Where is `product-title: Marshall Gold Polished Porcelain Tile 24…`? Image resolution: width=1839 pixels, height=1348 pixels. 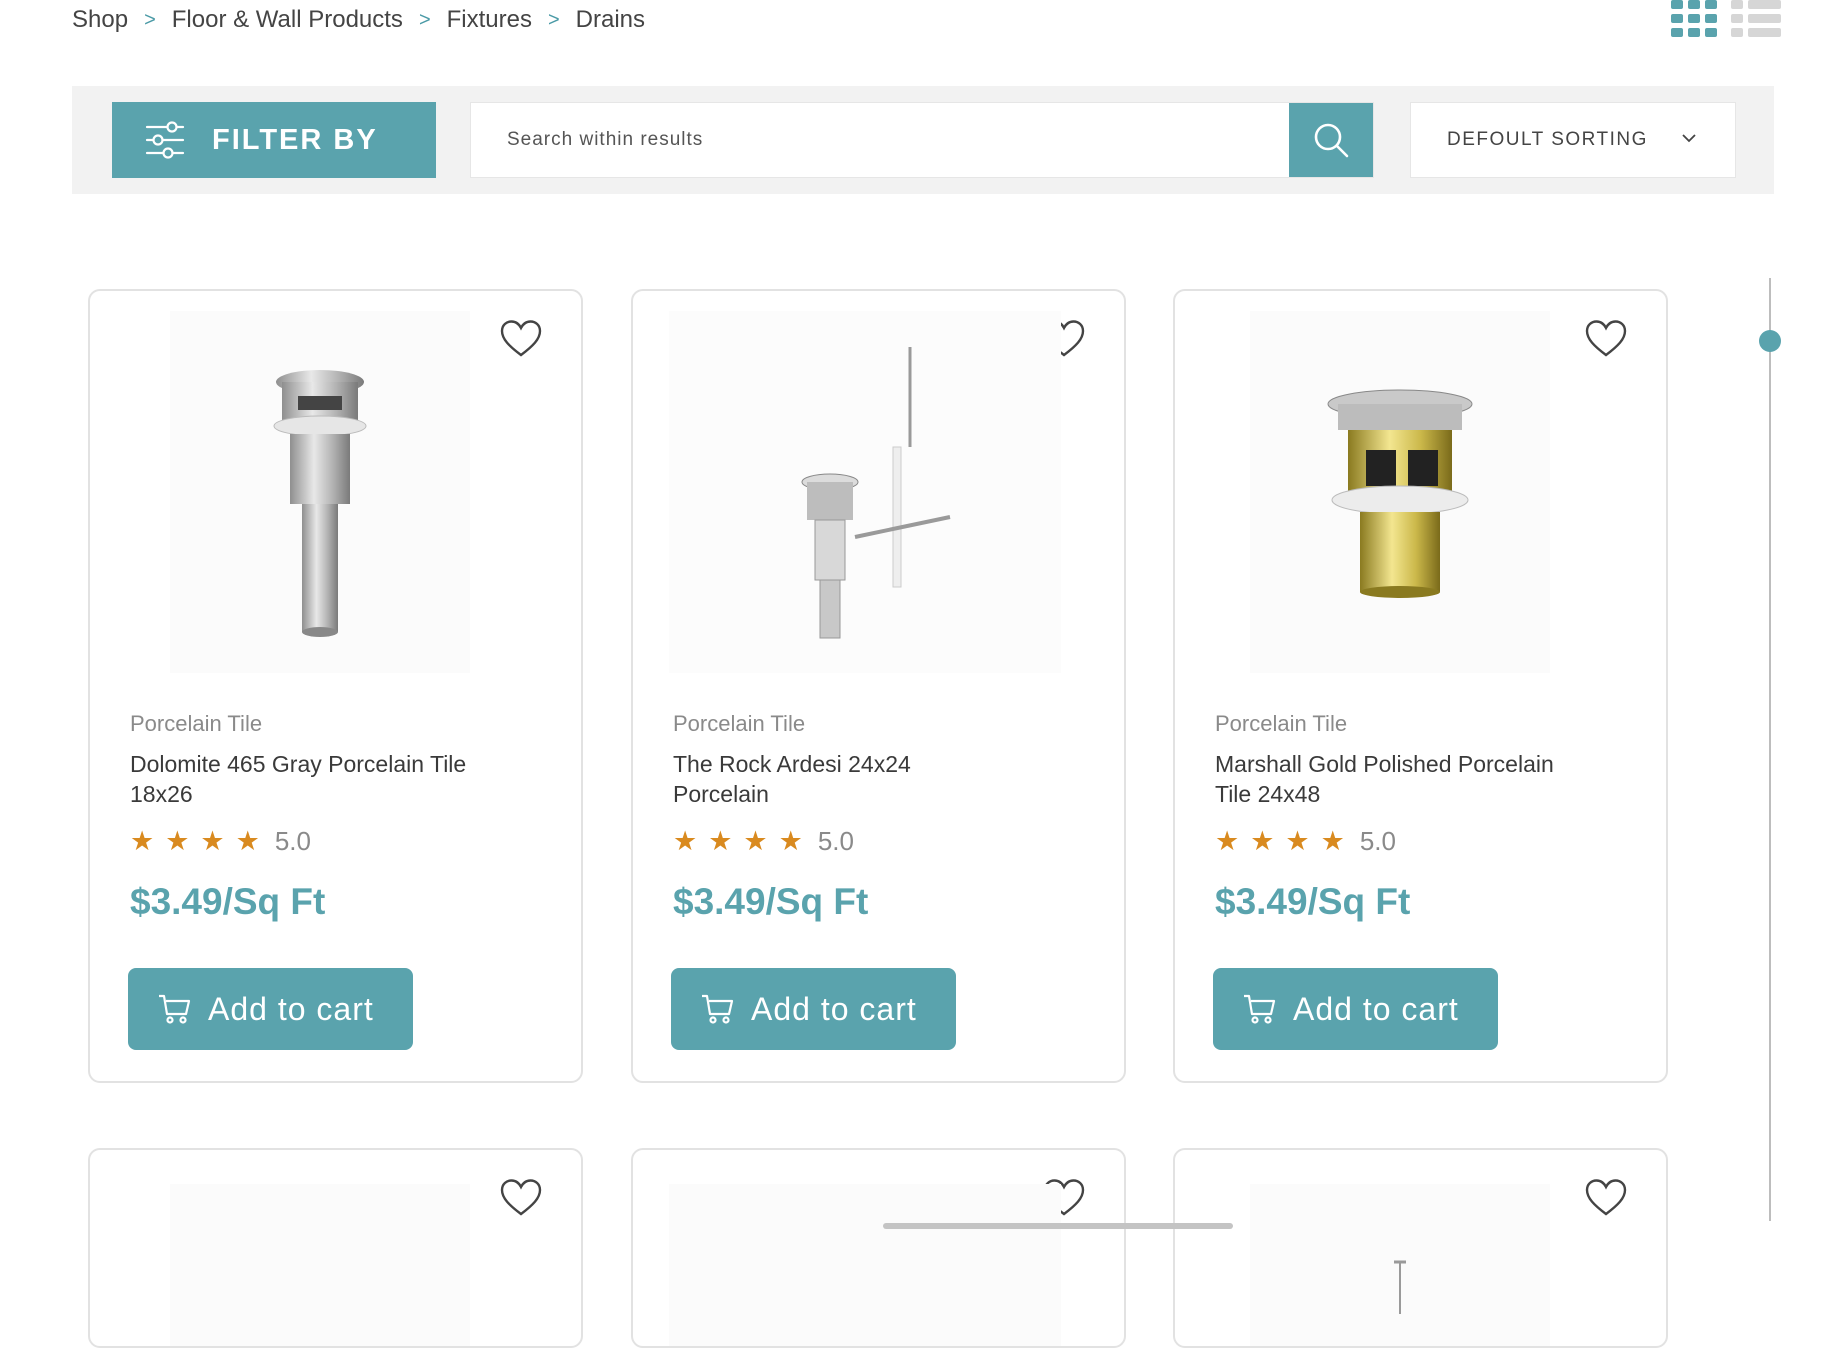
product-title: Marshall Gold Polished Porcelain Tile 24… is located at coordinates (1405, 779).